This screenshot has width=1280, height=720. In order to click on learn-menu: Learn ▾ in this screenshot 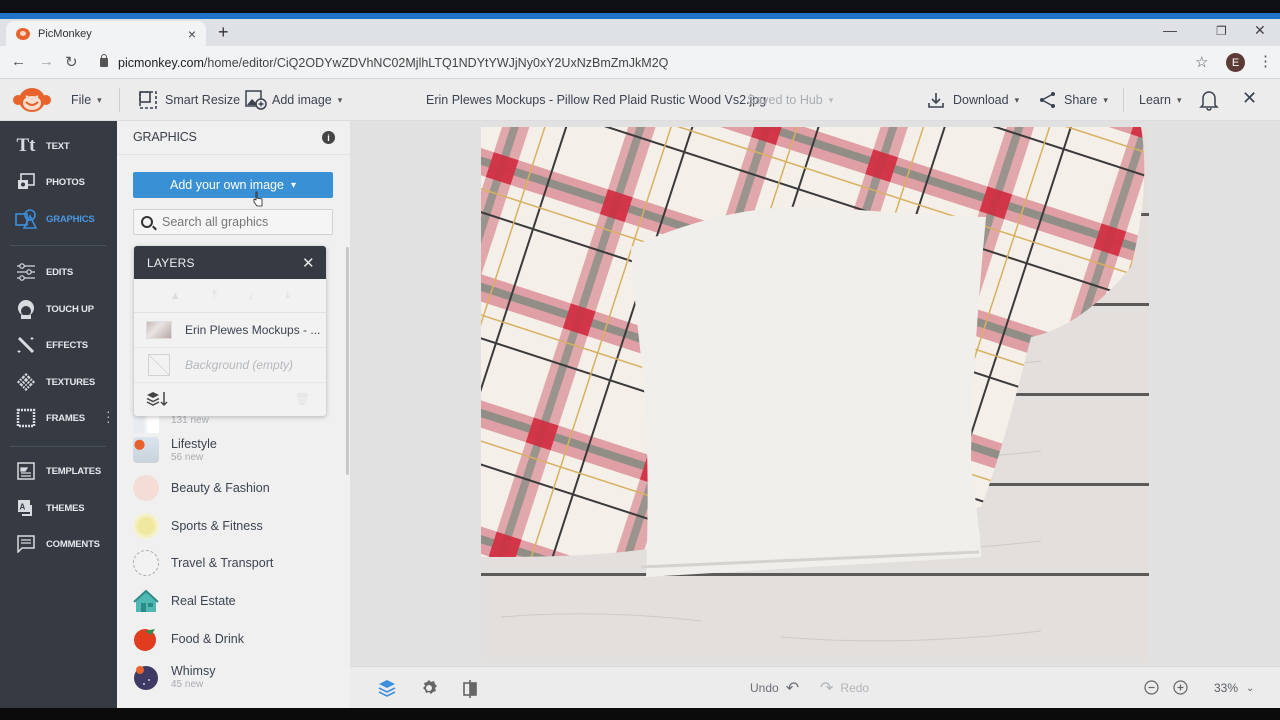, I will do `click(1160, 100)`.